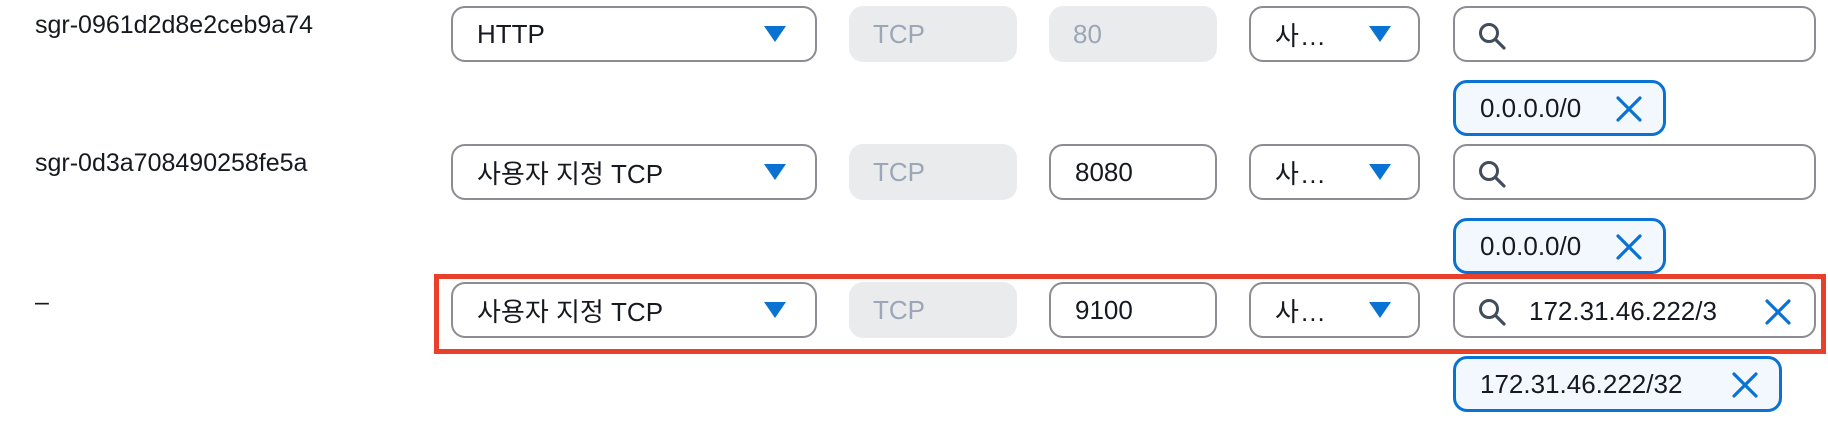 Image resolution: width=1828 pixels, height=436 pixels. I want to click on source-token: 172.31.46.222/32, so click(1617, 384).